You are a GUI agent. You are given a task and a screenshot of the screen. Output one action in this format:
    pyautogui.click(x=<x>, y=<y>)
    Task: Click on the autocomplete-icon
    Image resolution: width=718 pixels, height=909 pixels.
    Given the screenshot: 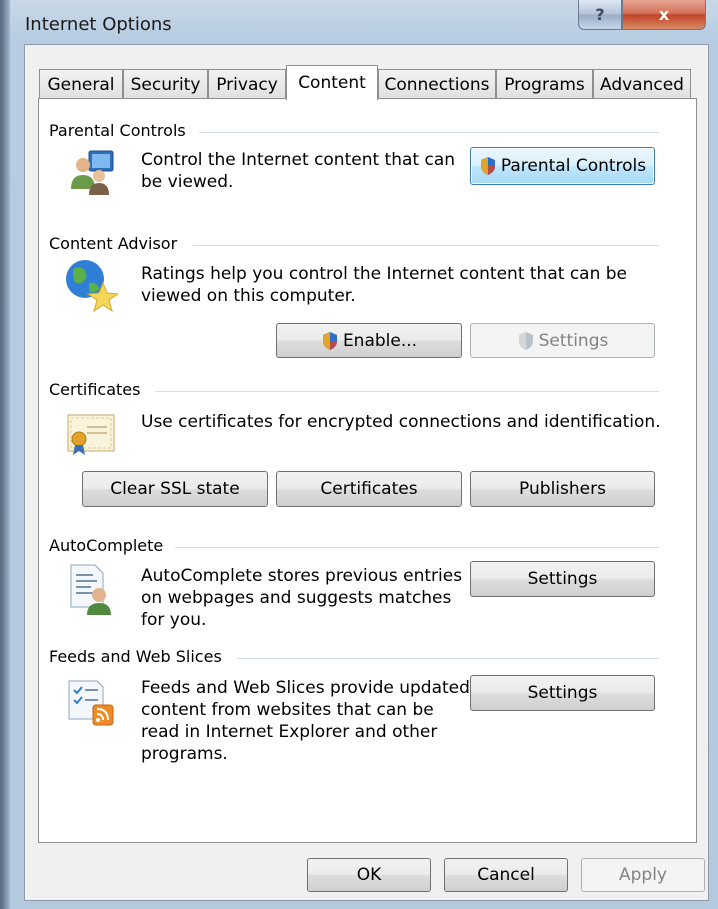 What is the action you would take?
    pyautogui.click(x=90, y=589)
    